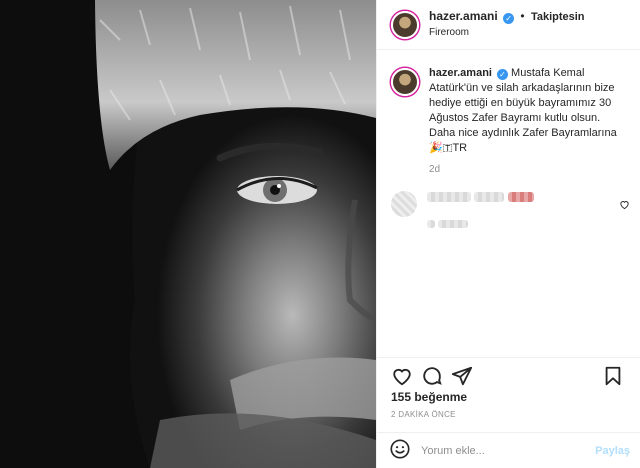  Describe the element at coordinates (402, 376) in the screenshot. I see `heart-outline-icon` at that location.